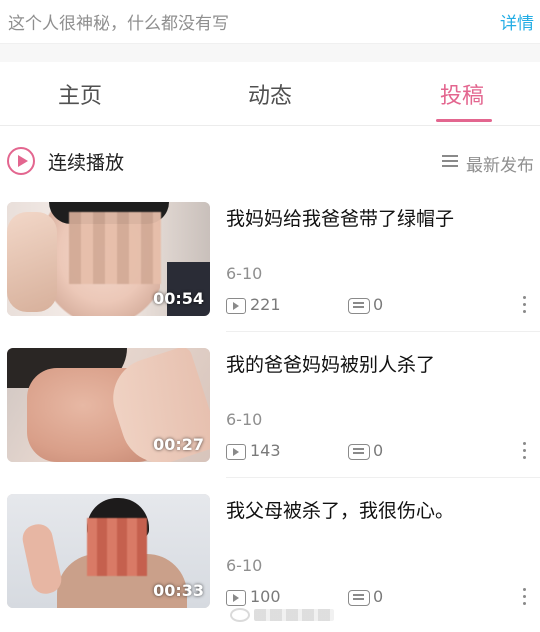 This screenshot has width=540, height=632. I want to click on active-tab-indicator, so click(464, 120).